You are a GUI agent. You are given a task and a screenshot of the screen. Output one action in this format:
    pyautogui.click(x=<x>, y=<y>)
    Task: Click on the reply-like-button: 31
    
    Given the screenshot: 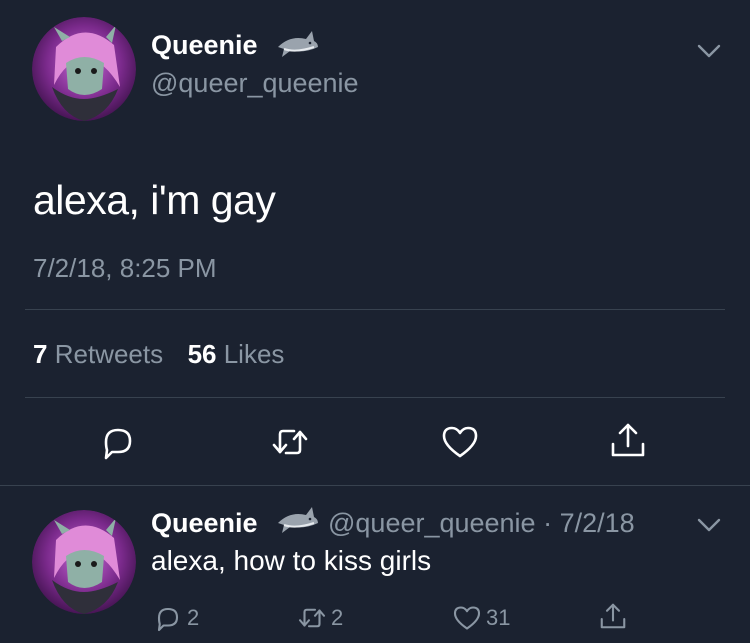 What is the action you would take?
    pyautogui.click(x=481, y=618)
    